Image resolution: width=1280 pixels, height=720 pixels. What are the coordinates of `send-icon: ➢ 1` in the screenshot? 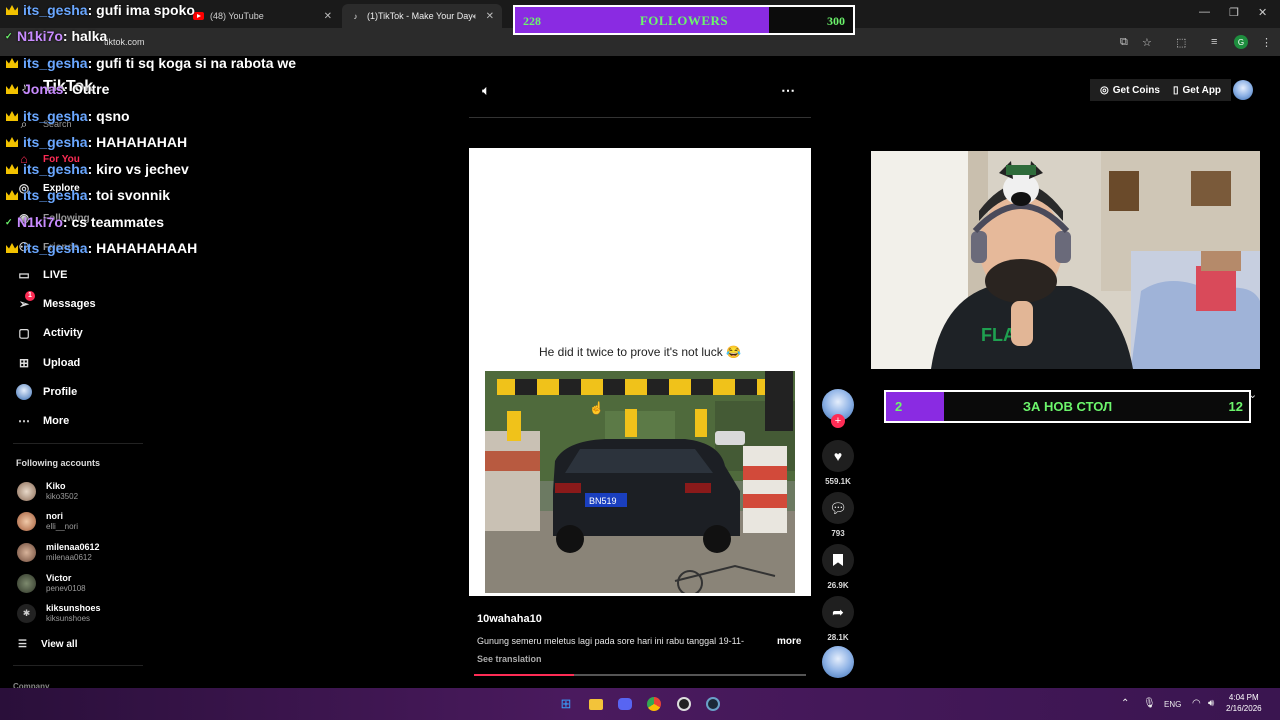 It's located at (25, 301).